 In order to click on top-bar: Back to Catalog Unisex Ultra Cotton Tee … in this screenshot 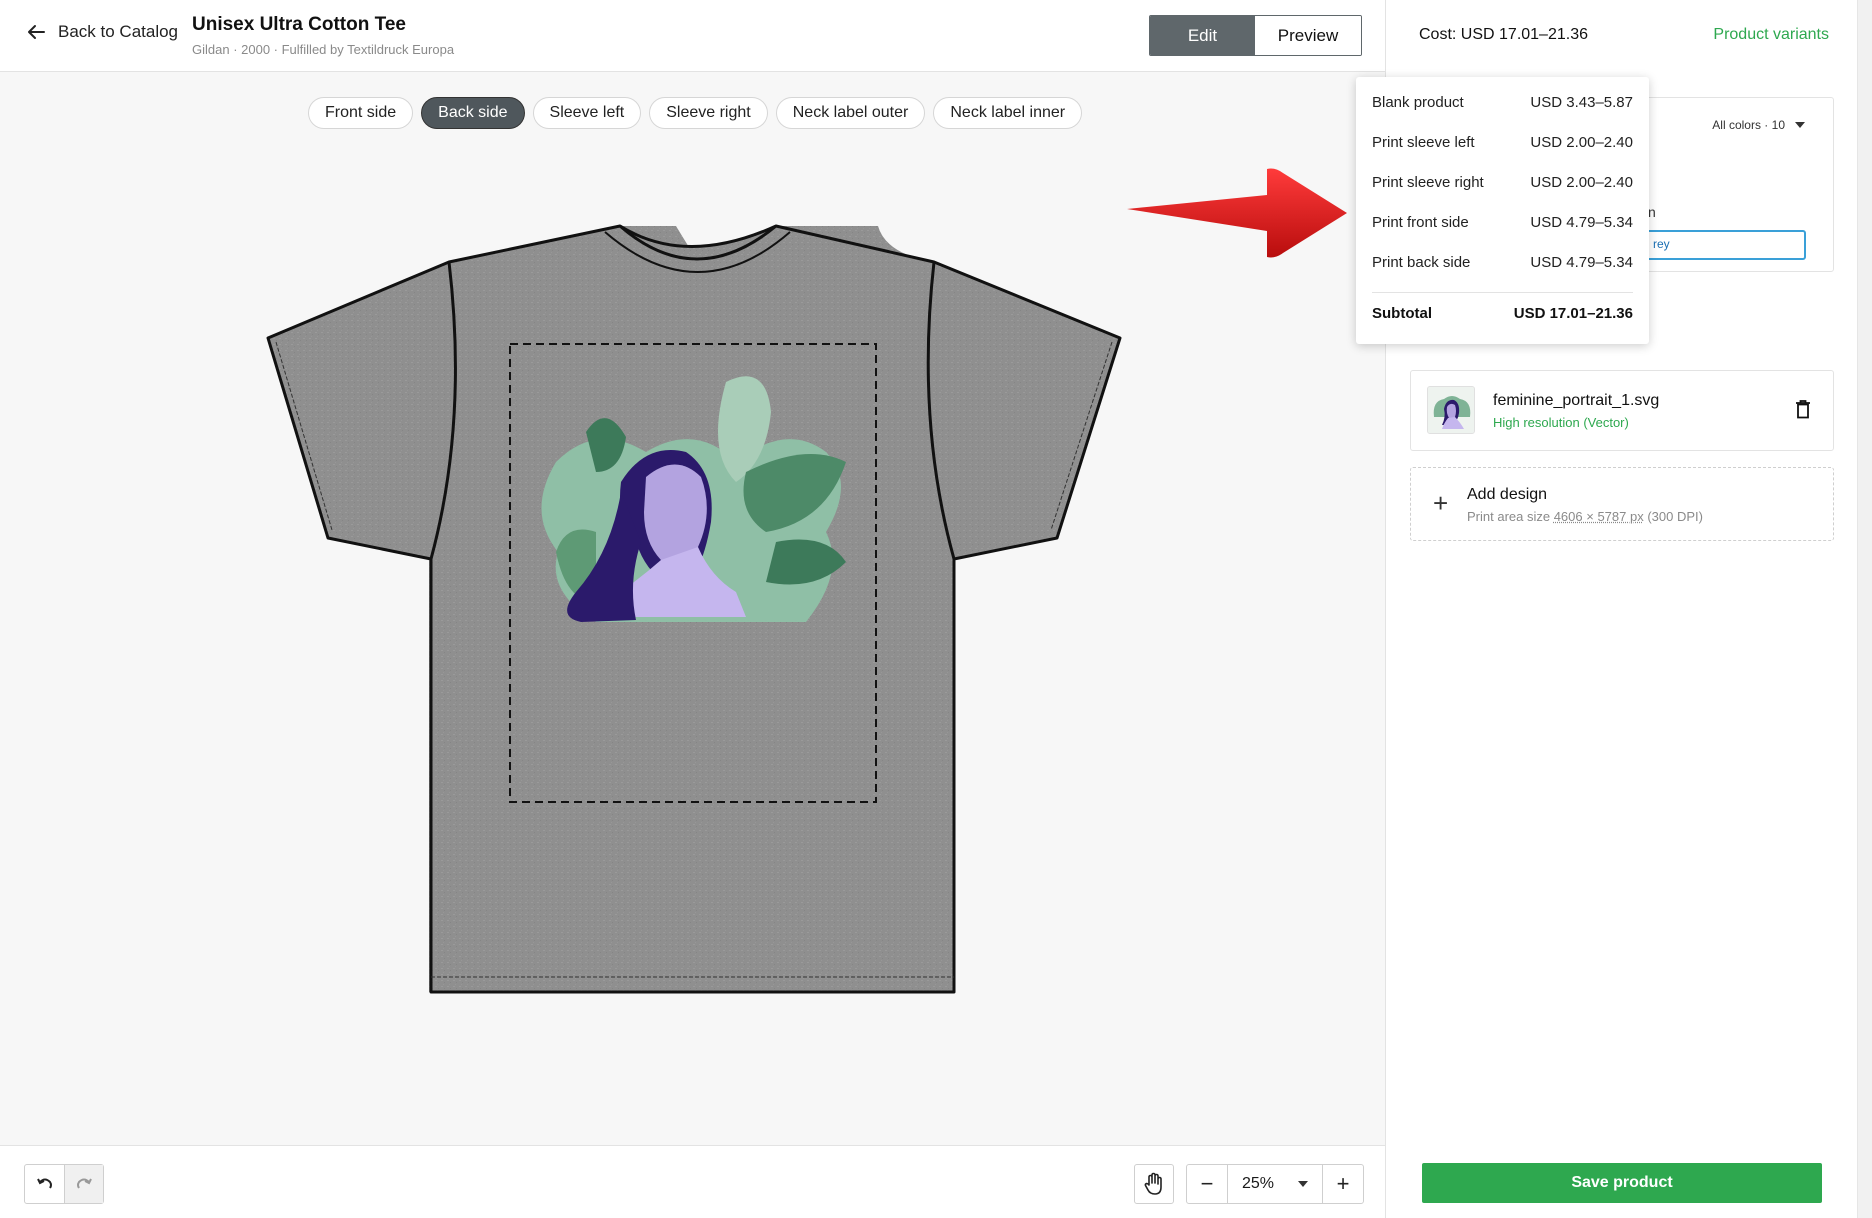, I will do `click(692, 36)`.